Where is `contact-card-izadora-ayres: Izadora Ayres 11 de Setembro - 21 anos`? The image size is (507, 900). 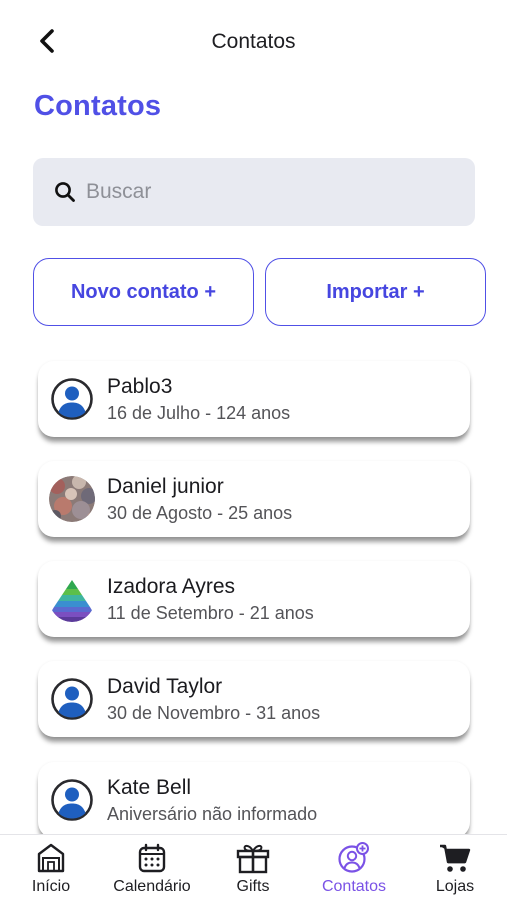 contact-card-izadora-ayres: Izadora Ayres 11 de Setembro - 21 anos is located at coordinates (254, 599).